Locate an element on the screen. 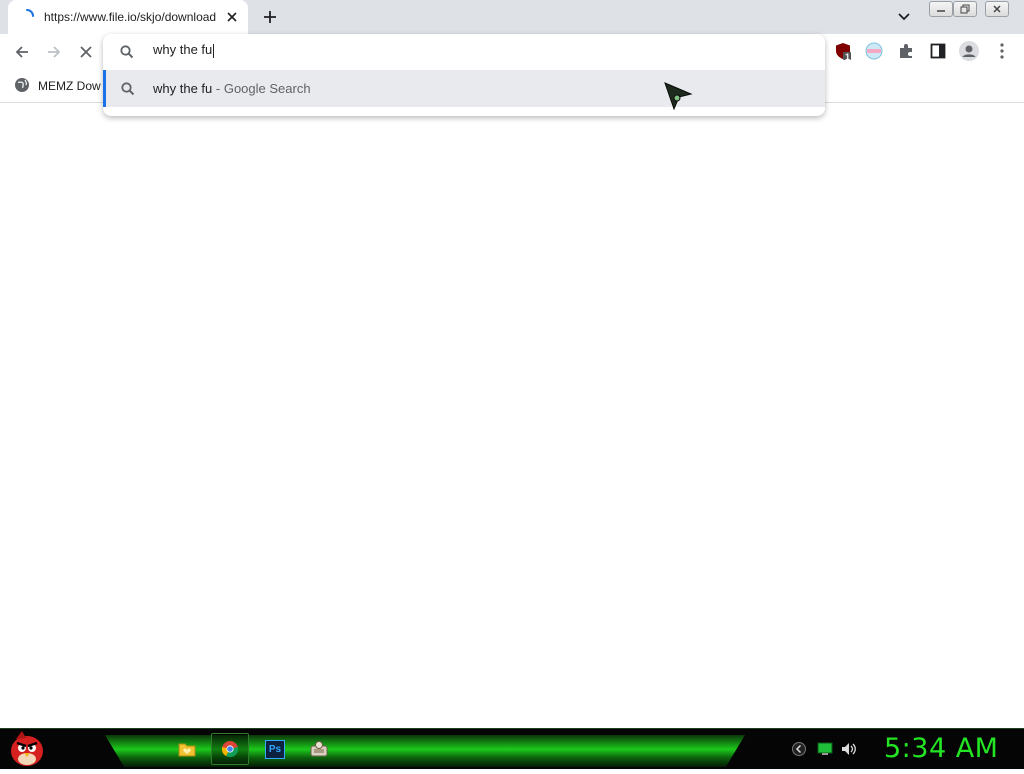  suggestion-source: Google Search is located at coordinates (267, 88).